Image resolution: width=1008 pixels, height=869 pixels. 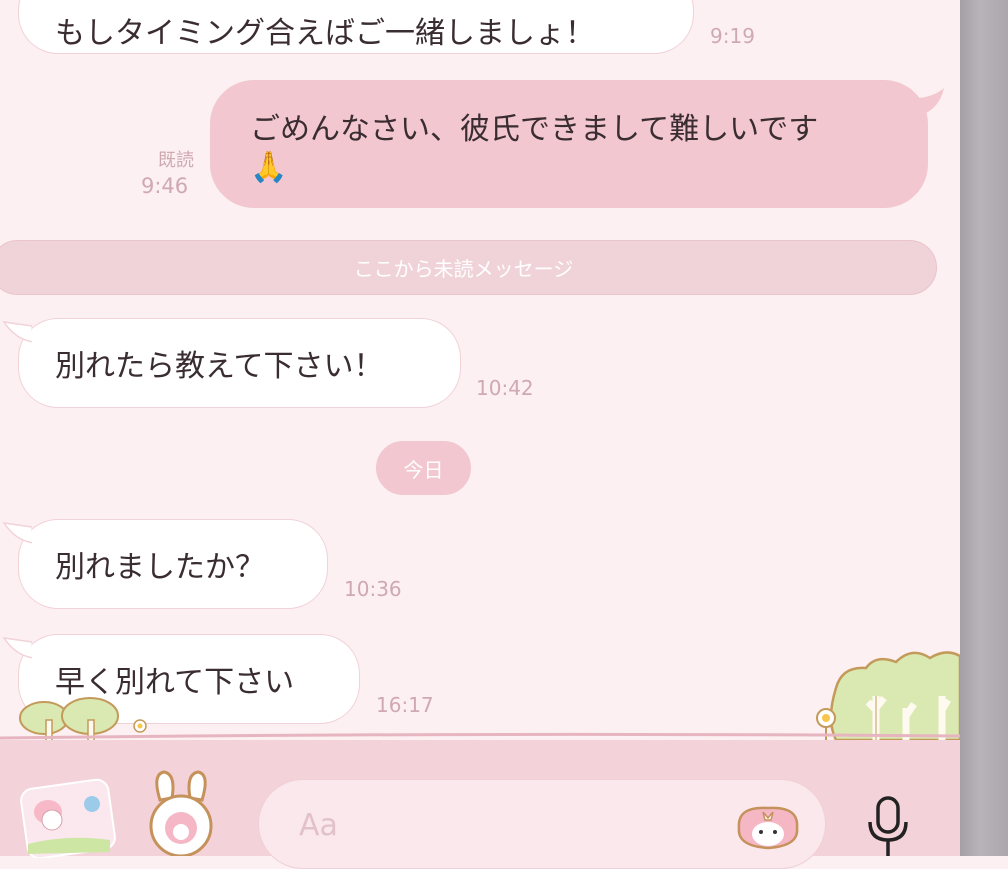 What do you see at coordinates (925, 102) in the screenshot?
I see `sent-bubble-tail` at bounding box center [925, 102].